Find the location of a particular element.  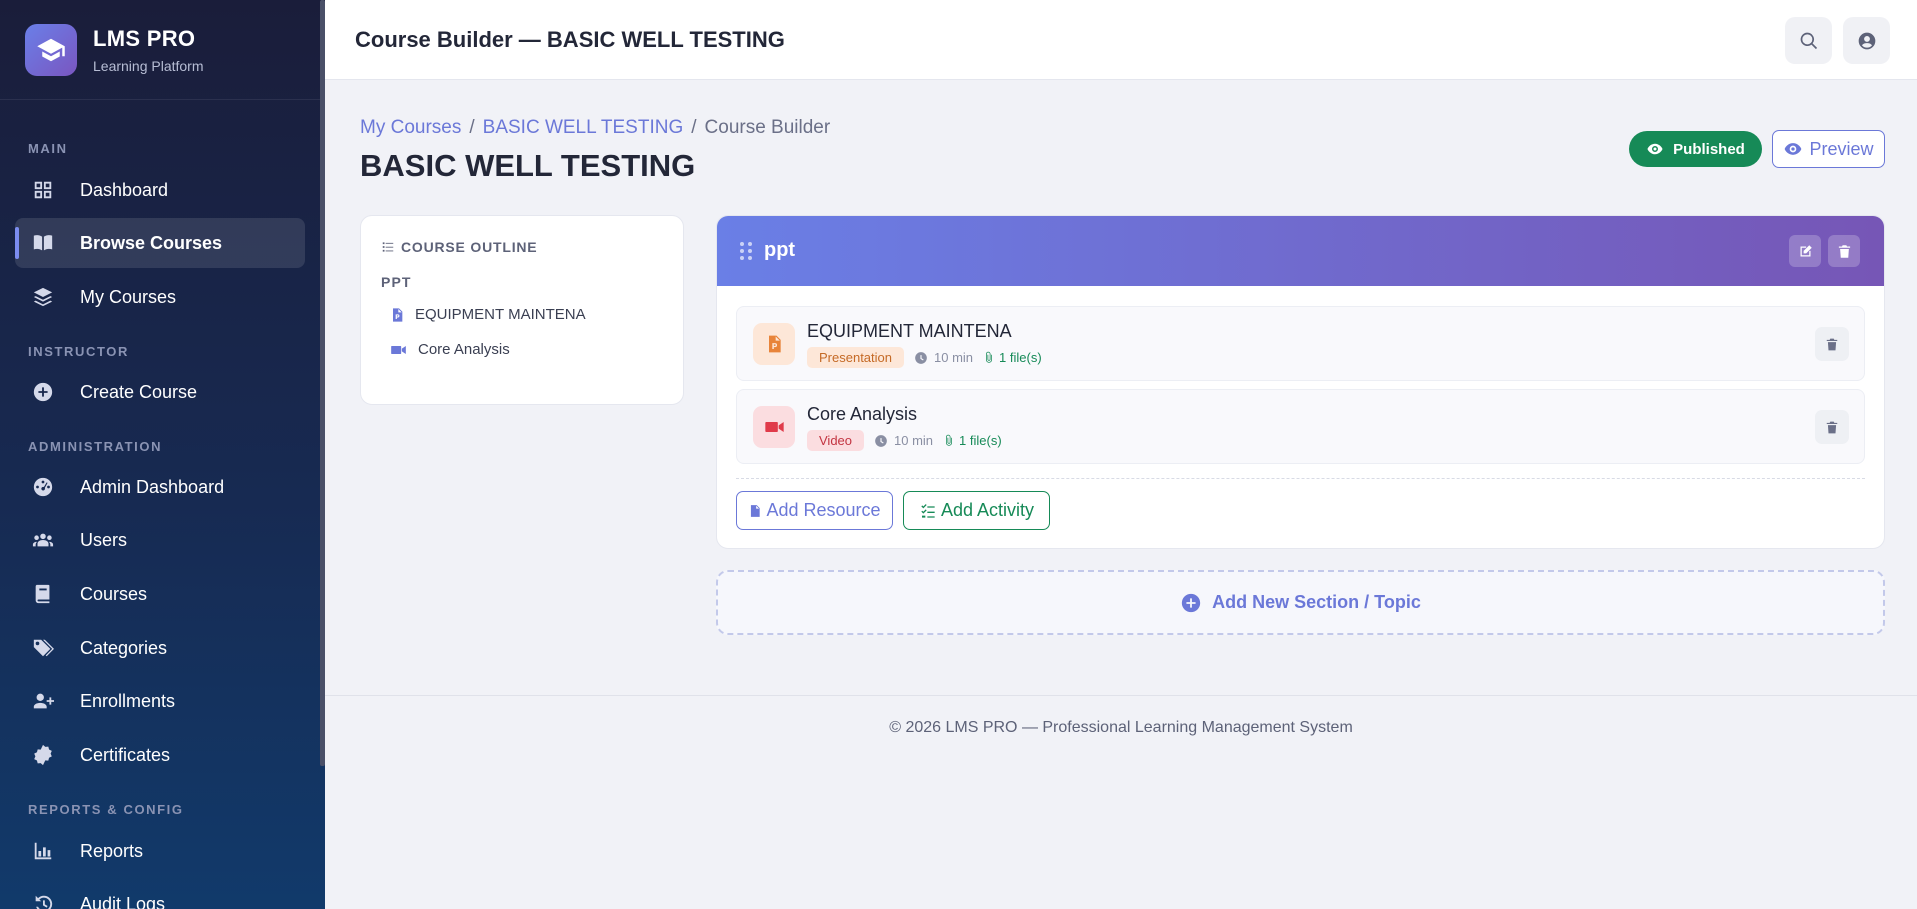

add-section-button: Add New Section / Topic is located at coordinates (1300, 602).